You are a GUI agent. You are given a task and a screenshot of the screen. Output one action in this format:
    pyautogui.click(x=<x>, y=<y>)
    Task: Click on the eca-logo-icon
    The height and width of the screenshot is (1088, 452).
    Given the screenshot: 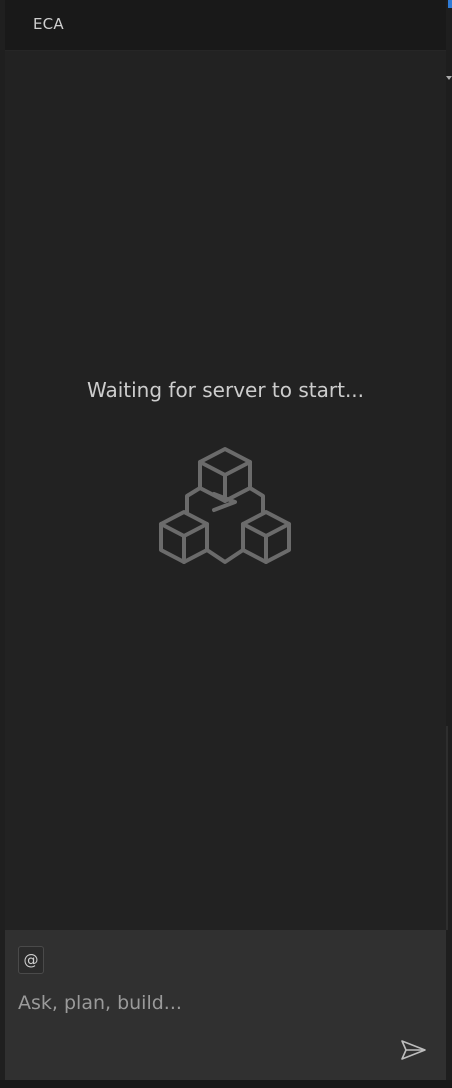 What is the action you would take?
    pyautogui.click(x=225, y=505)
    